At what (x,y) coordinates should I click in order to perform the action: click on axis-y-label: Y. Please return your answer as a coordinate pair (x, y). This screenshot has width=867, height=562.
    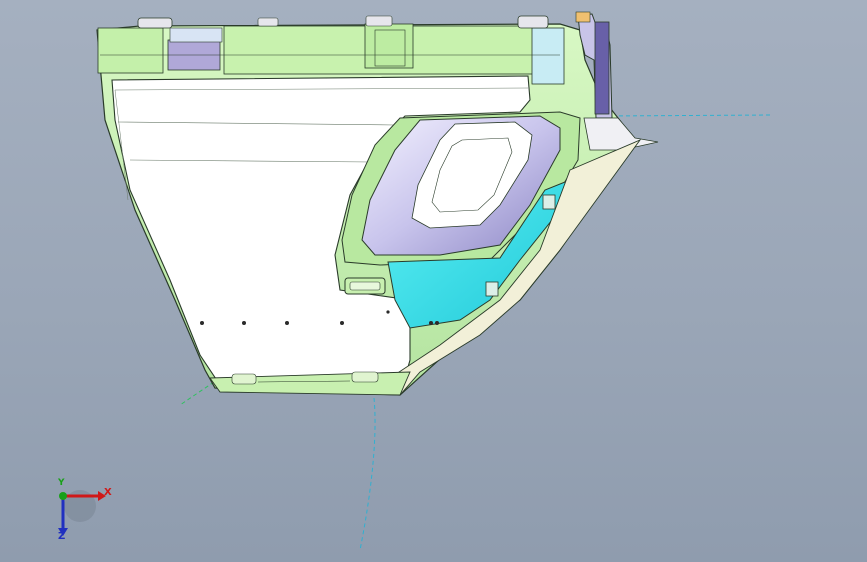
    Looking at the image, I should click on (61, 483).